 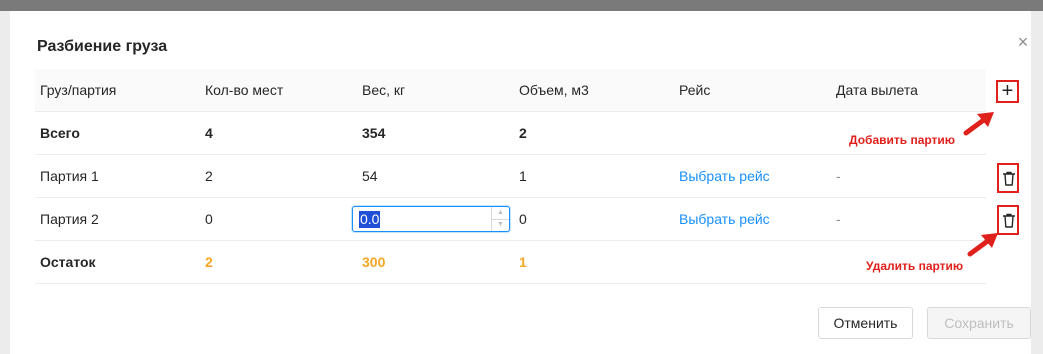 I want to click on number-stepper: ▲ ▼, so click(x=500, y=219).